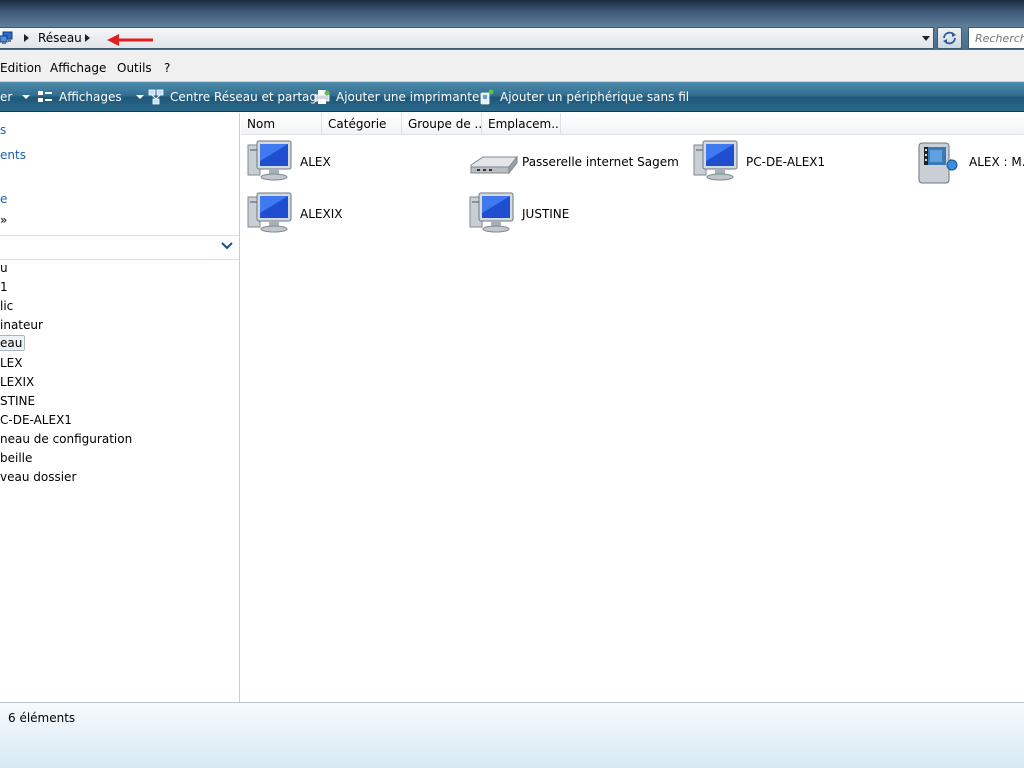  I want to click on router-icon, so click(494, 165).